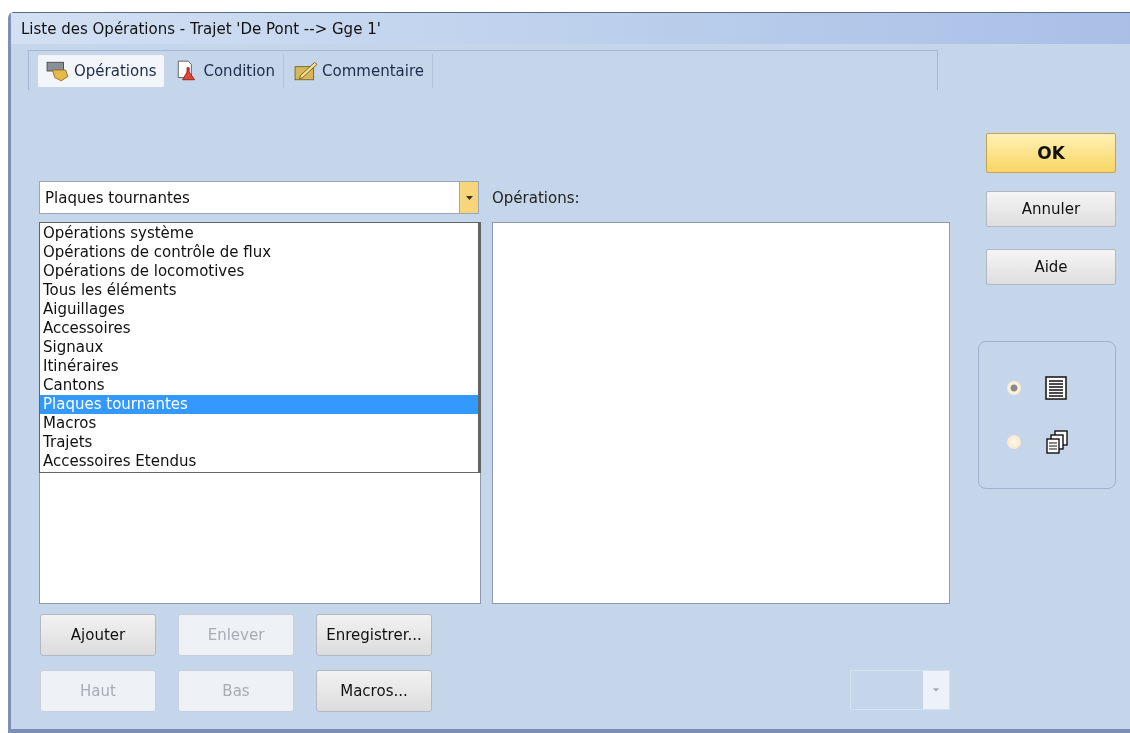 The height and width of the screenshot is (733, 1130). Describe the element at coordinates (1051, 267) in the screenshot. I see `dialog-button: Aide` at that location.